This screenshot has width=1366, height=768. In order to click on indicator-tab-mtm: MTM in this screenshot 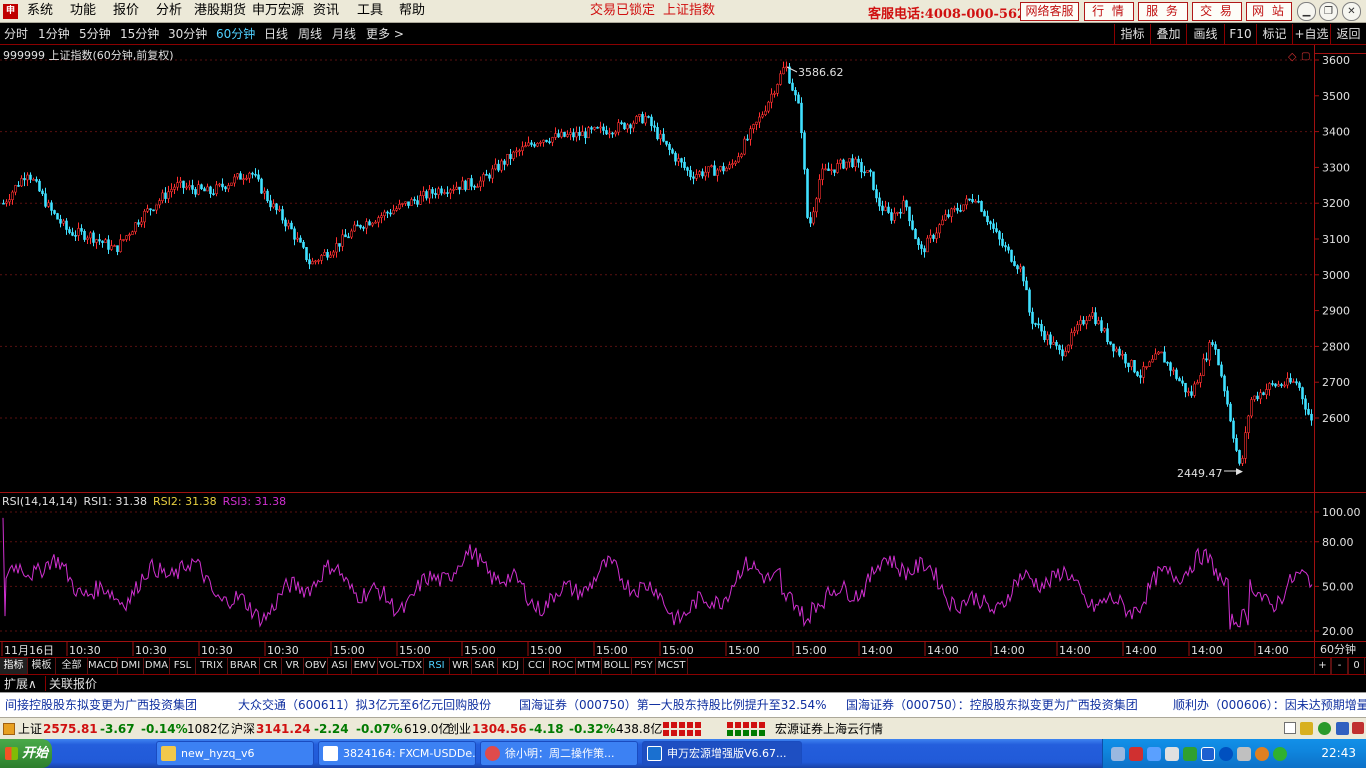, I will do `click(589, 666)`.